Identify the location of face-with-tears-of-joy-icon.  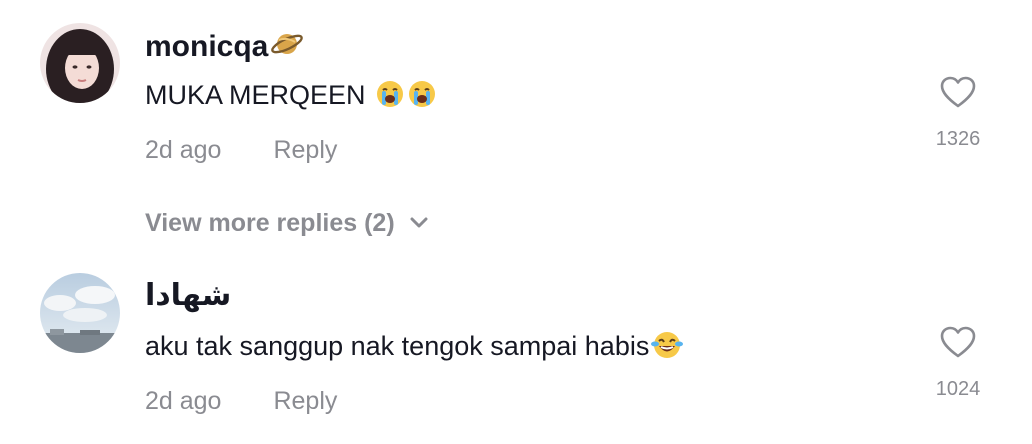
(667, 349).